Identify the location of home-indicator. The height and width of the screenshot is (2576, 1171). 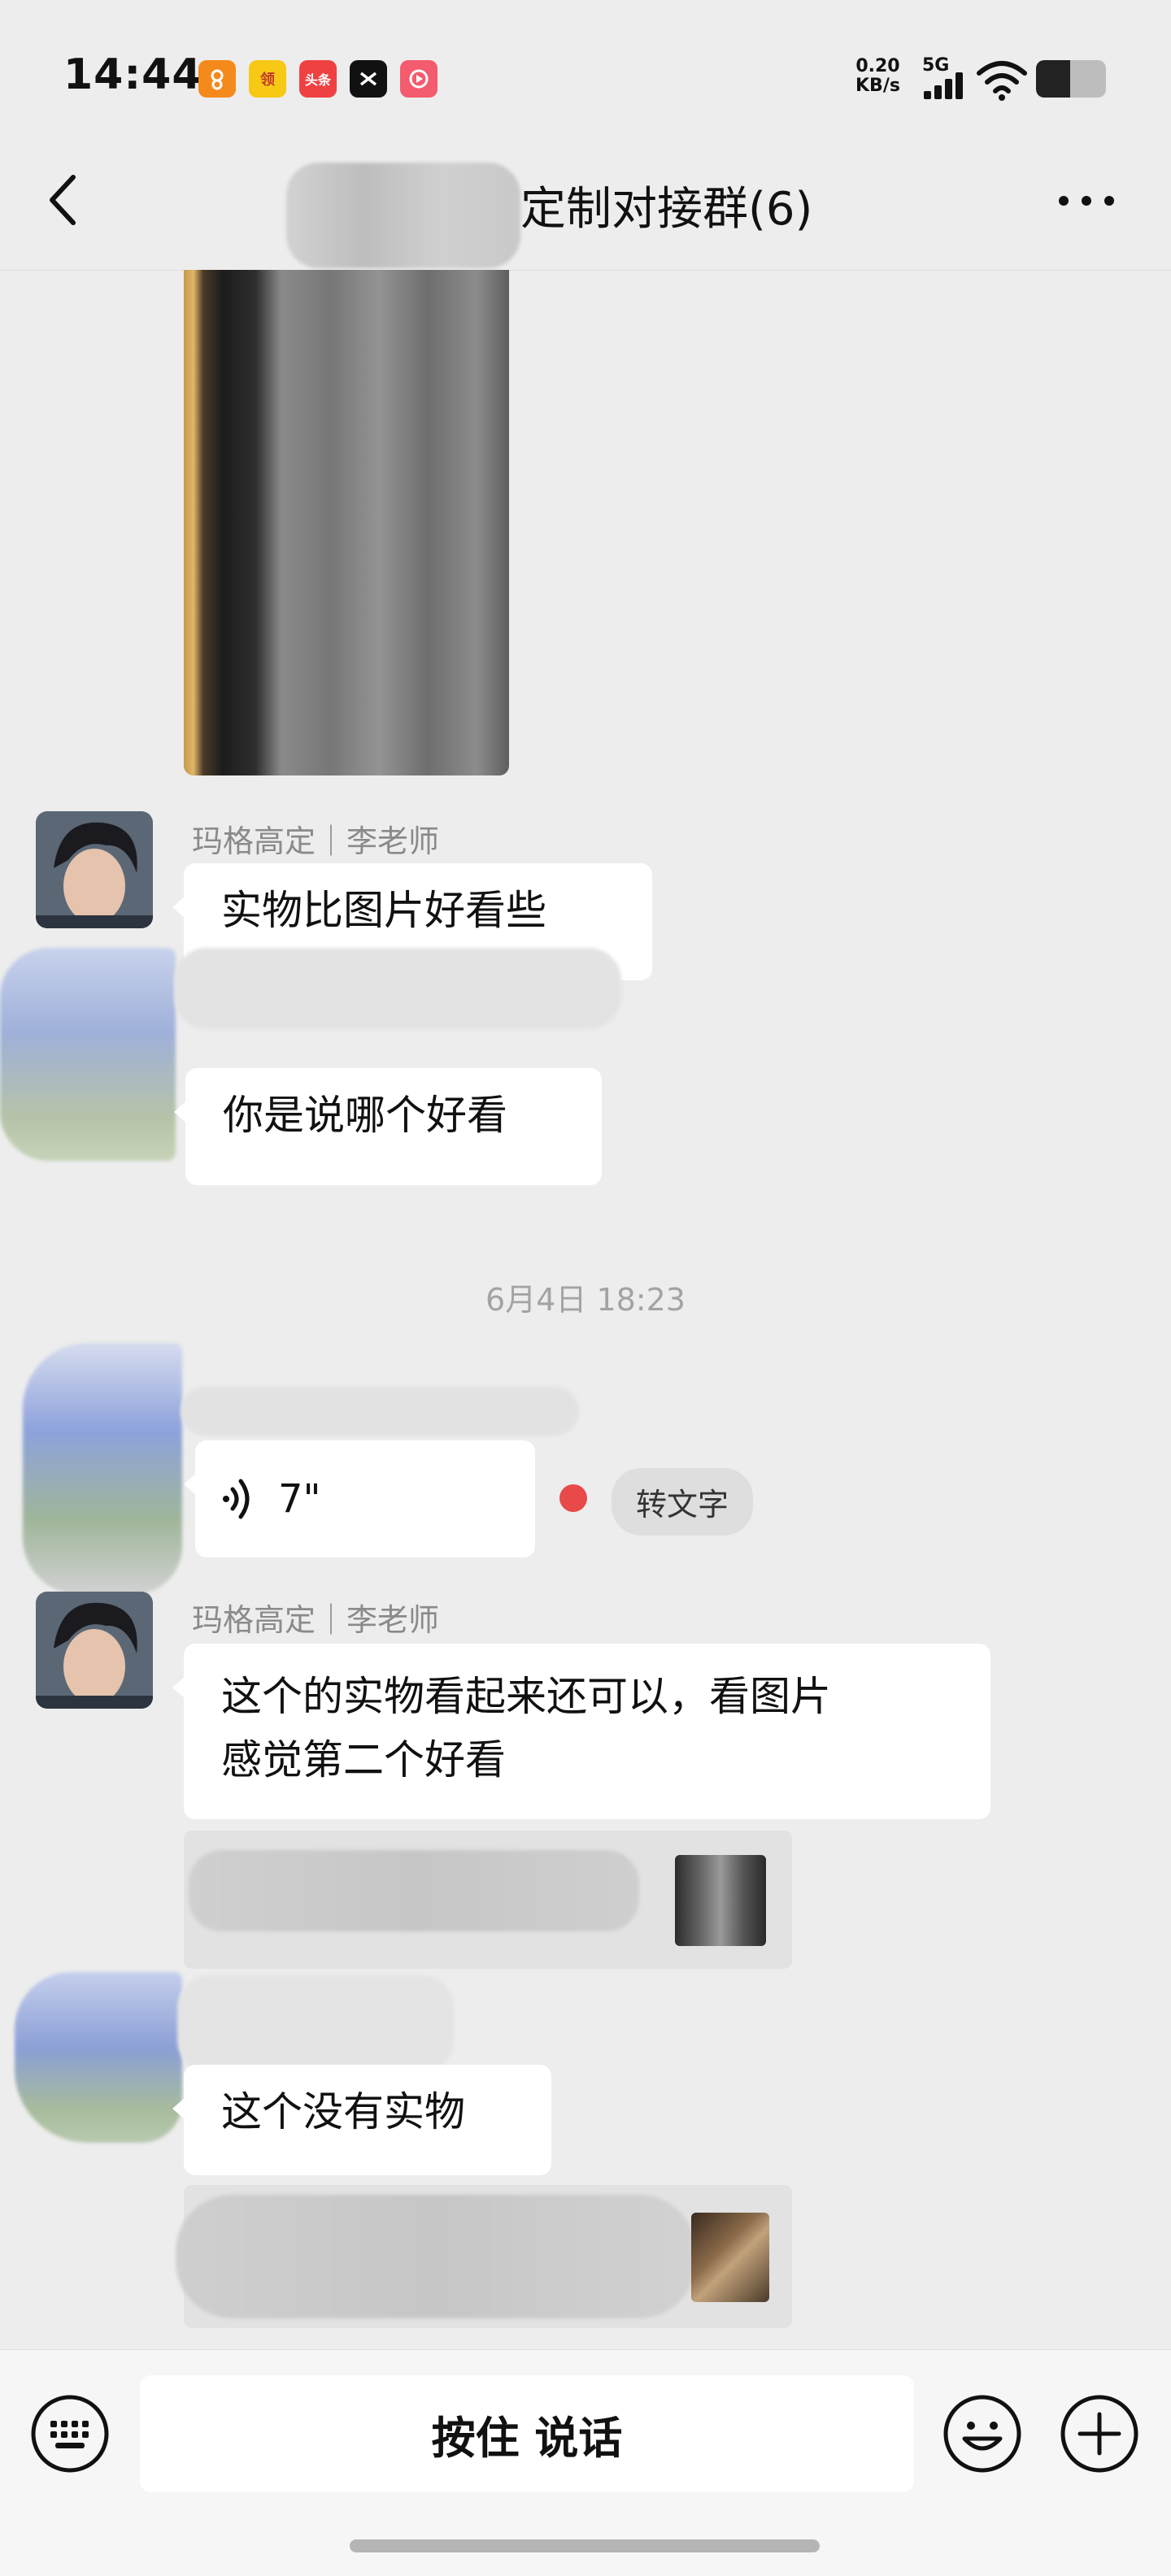
(585, 2545).